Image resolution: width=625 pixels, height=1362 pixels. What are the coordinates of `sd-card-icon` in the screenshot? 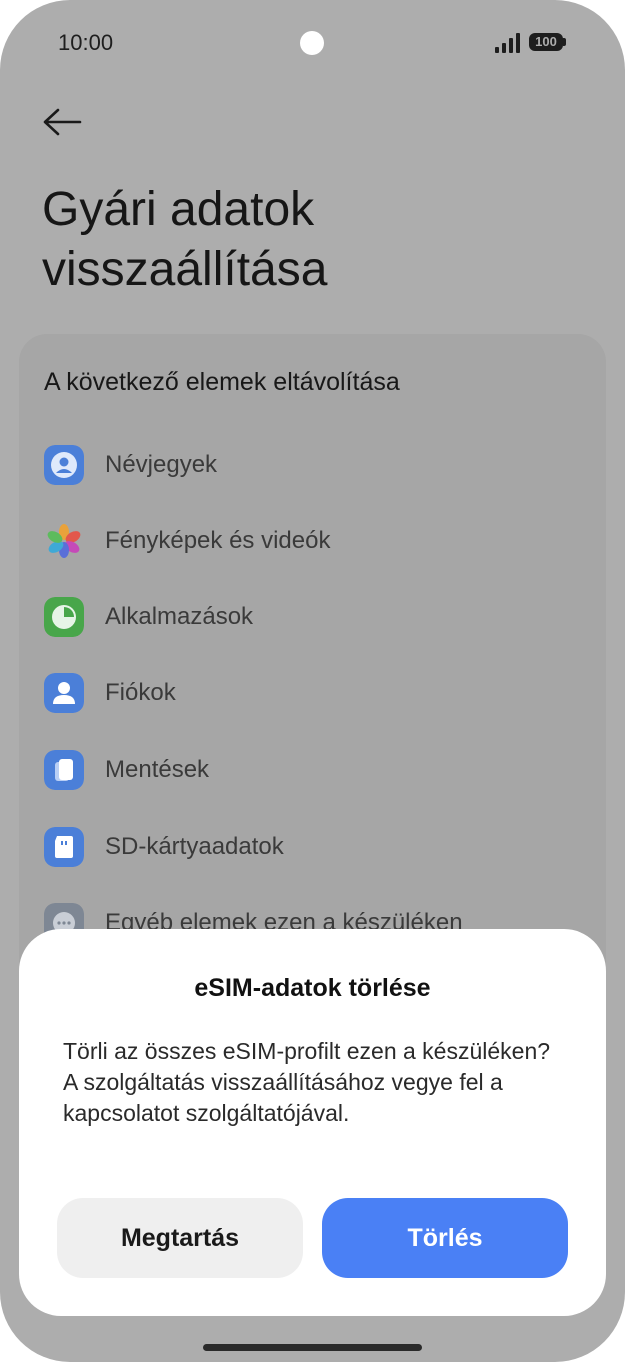 It's located at (64, 847).